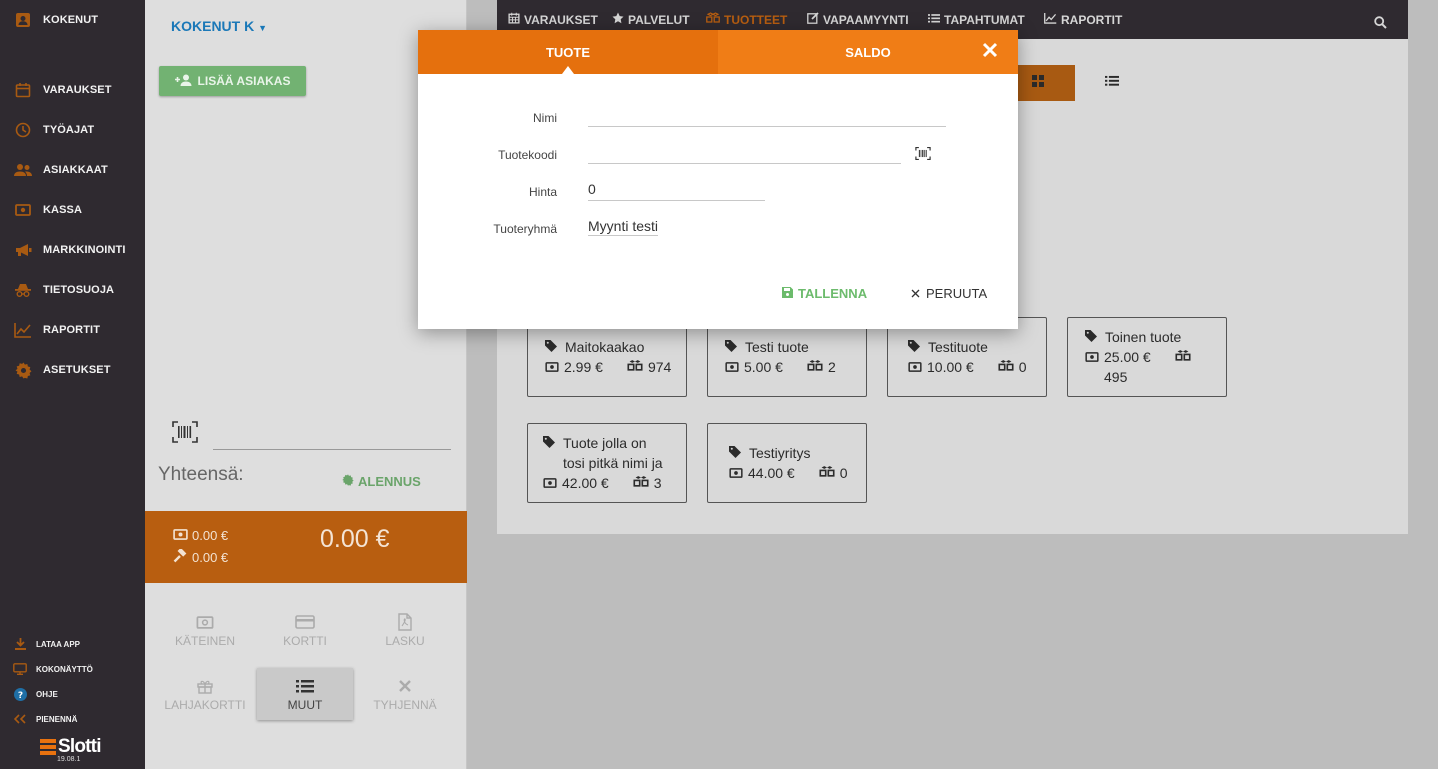  I want to click on logo-text: Slotti, so click(79, 746).